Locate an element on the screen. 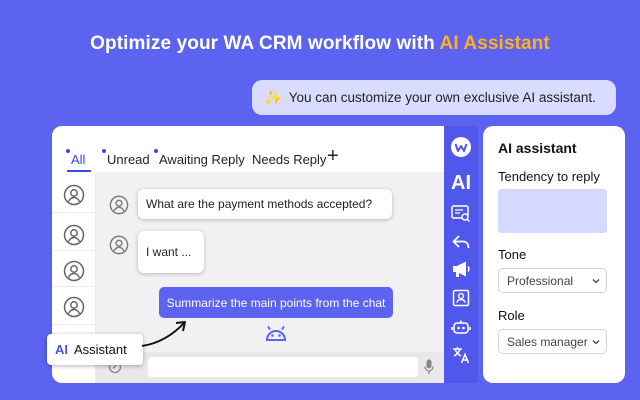  tone-select: Professional is located at coordinates (552, 280).